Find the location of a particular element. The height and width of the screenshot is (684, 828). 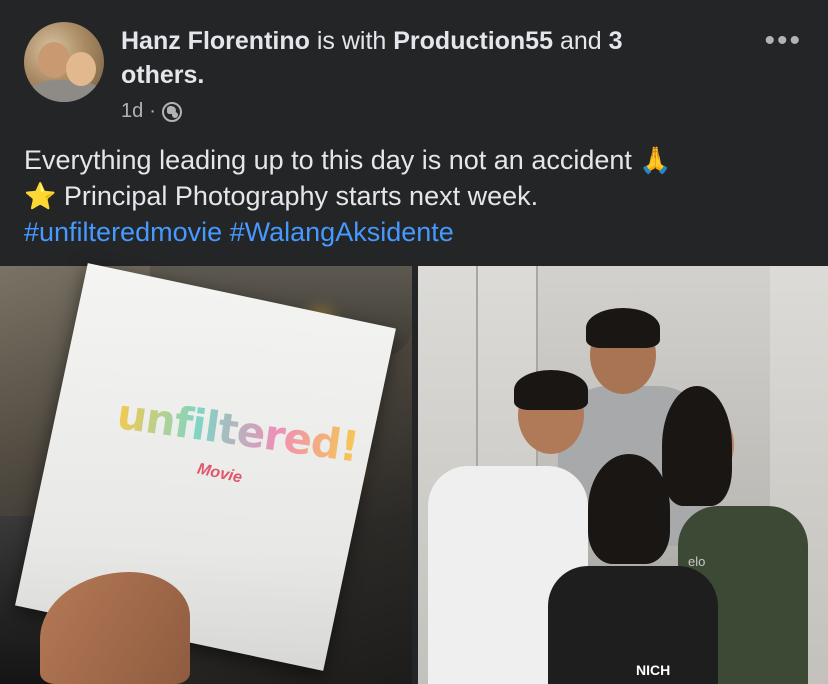

post-timestamp: 1d is located at coordinates (132, 111).